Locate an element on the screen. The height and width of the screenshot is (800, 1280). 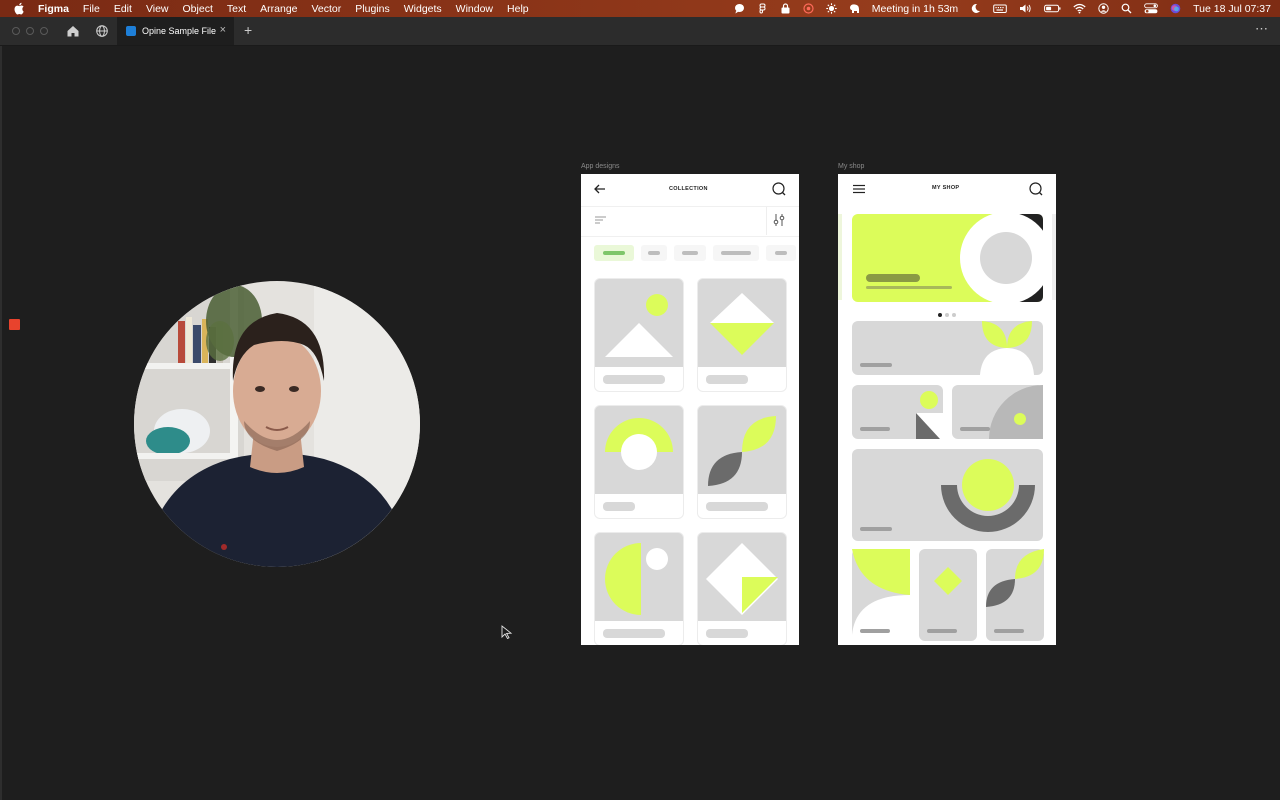
elephant-app-icon is located at coordinates (854, 8).